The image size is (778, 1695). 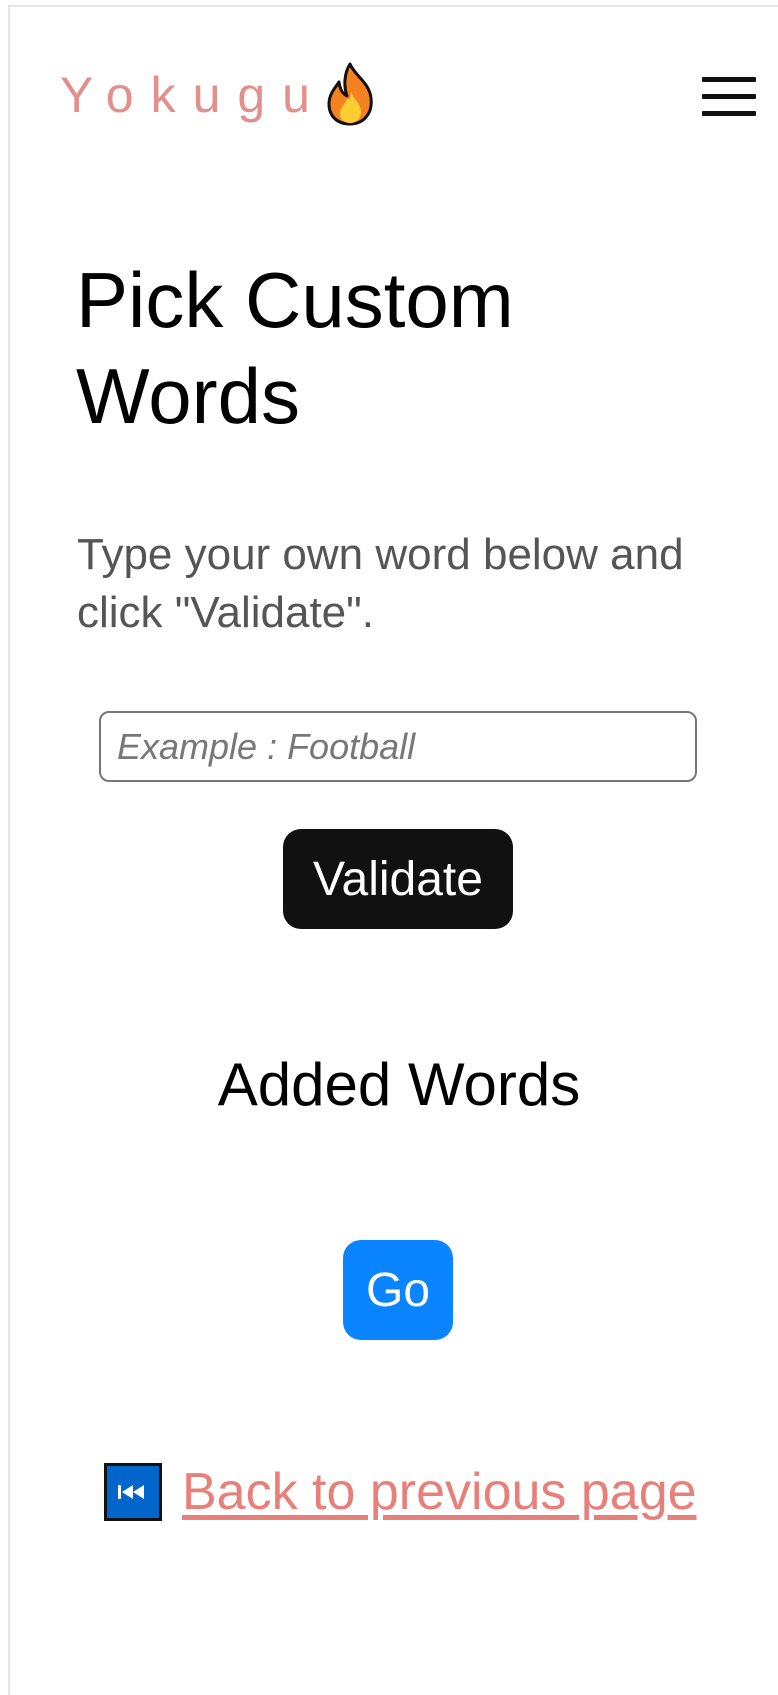 I want to click on hamburger-menu-icon, so click(x=730, y=96).